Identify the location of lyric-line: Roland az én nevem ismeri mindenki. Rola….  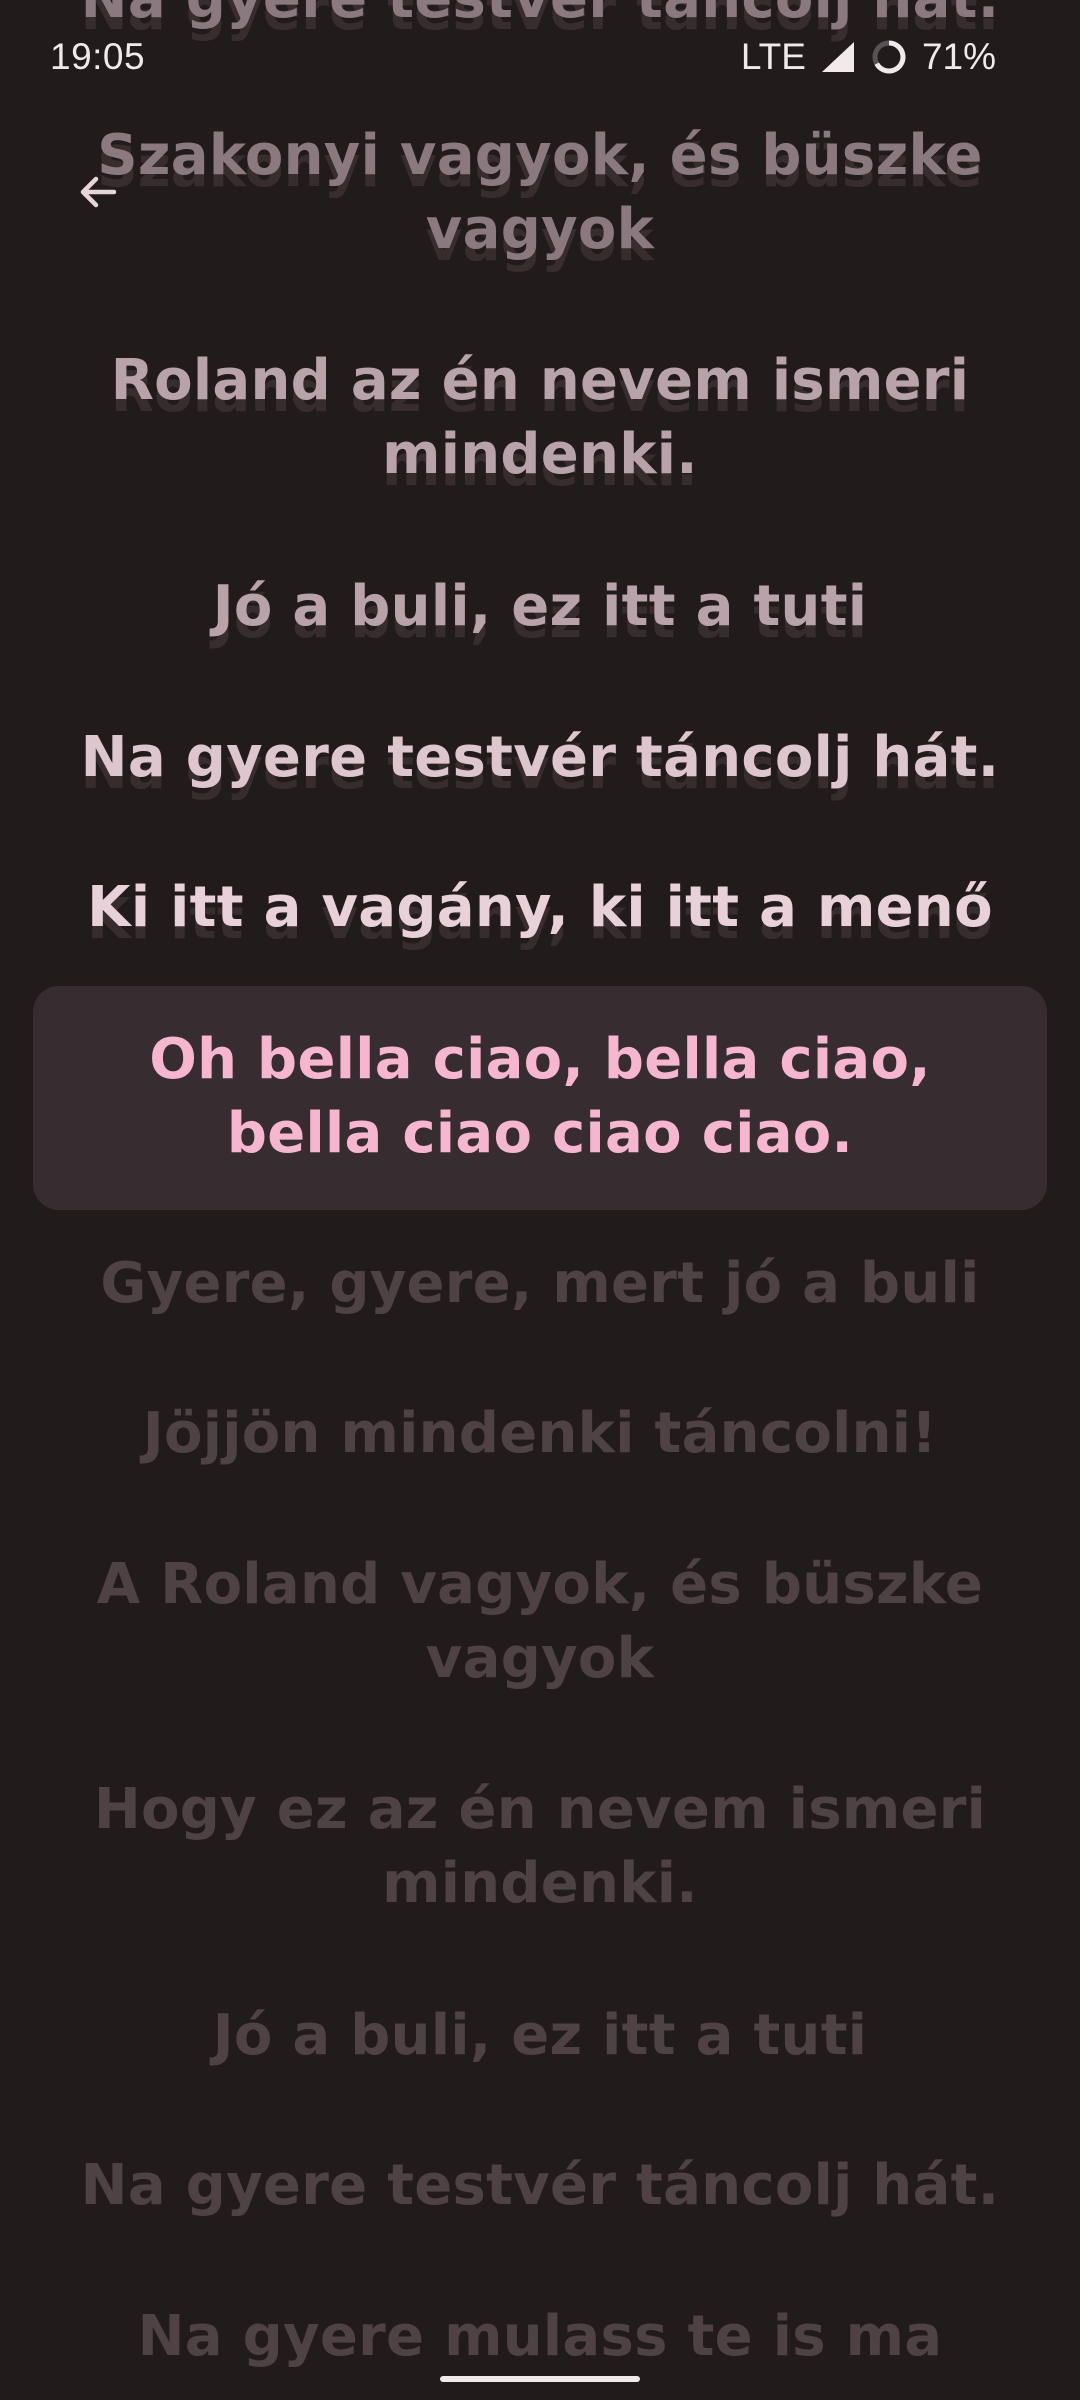
(540, 421).